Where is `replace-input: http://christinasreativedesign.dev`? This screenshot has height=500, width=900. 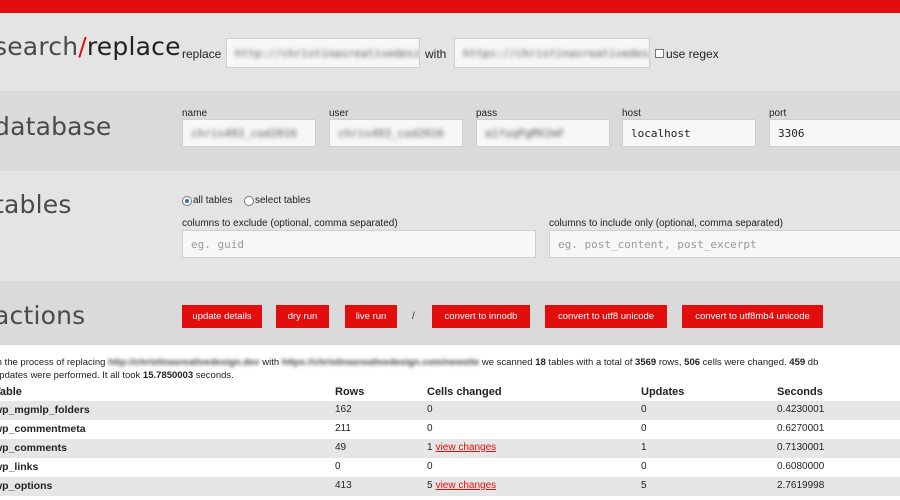
replace-input: http://christinasreativedesign.dev is located at coordinates (323, 53).